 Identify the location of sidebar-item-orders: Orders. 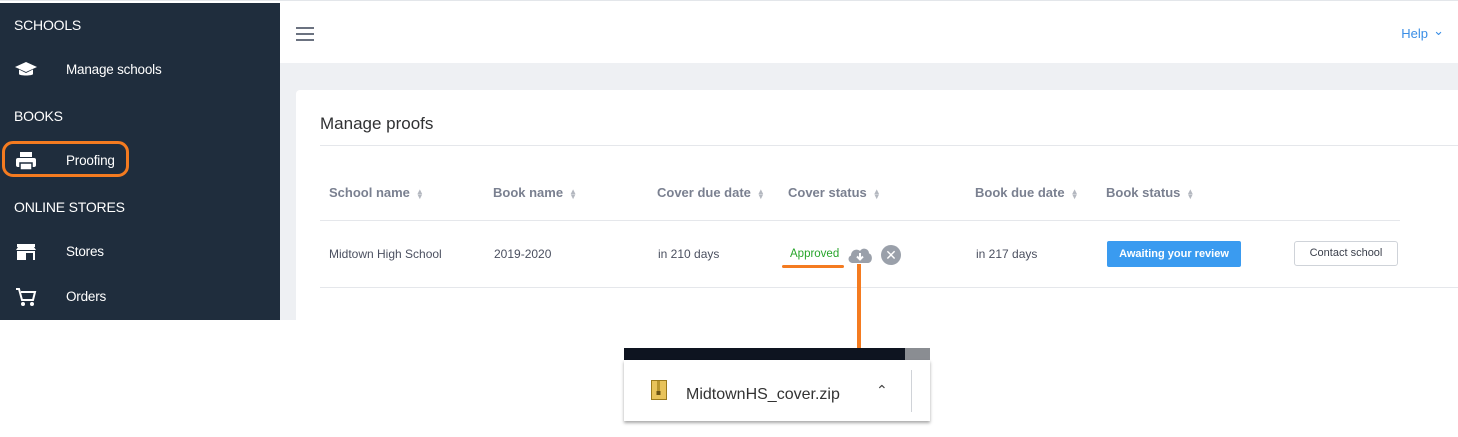
(140, 297).